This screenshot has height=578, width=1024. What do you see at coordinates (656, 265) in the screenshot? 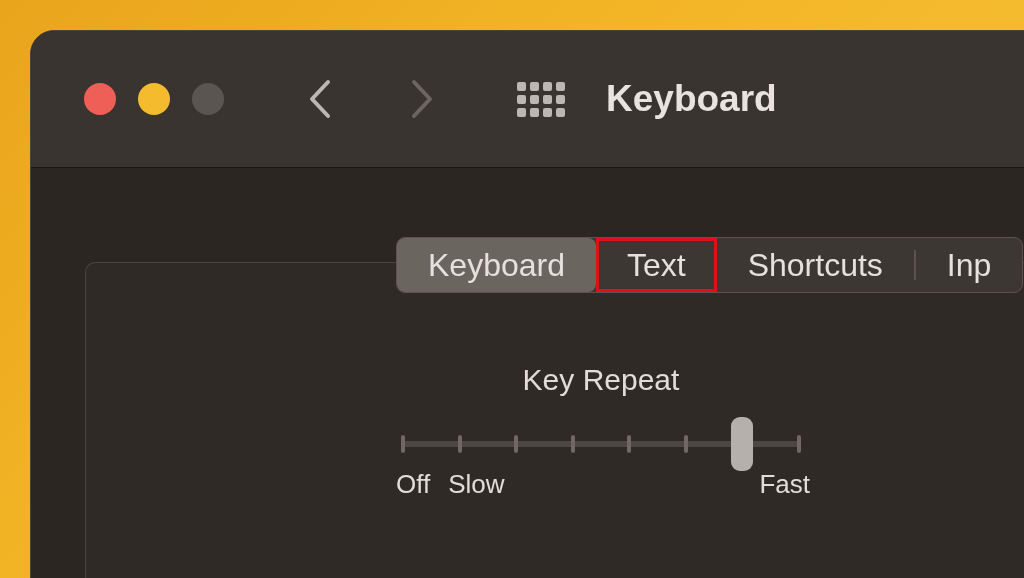
I see `tab: Text` at bounding box center [656, 265].